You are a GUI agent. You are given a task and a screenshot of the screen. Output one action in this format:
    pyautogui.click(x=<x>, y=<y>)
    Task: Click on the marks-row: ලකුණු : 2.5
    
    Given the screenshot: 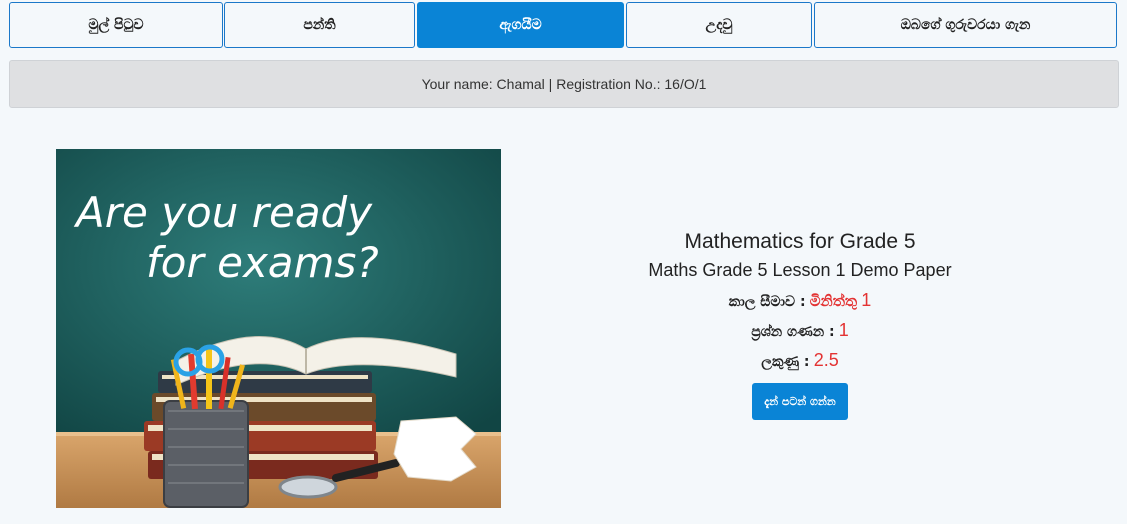 What is the action you would take?
    pyautogui.click(x=800, y=360)
    